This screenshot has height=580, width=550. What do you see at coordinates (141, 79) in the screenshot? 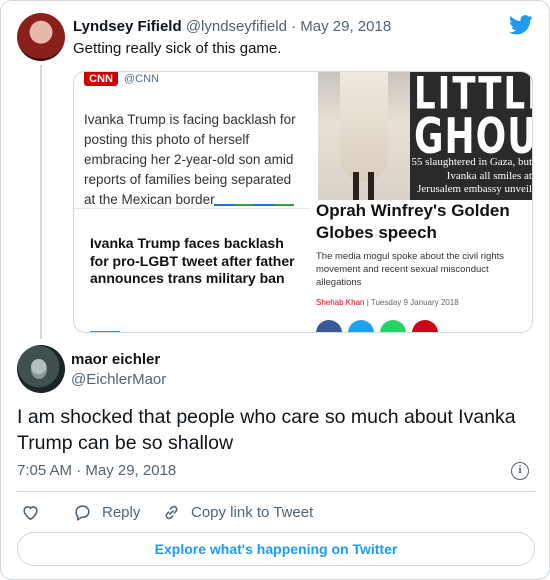
I see `cnn-handle: @CNN` at bounding box center [141, 79].